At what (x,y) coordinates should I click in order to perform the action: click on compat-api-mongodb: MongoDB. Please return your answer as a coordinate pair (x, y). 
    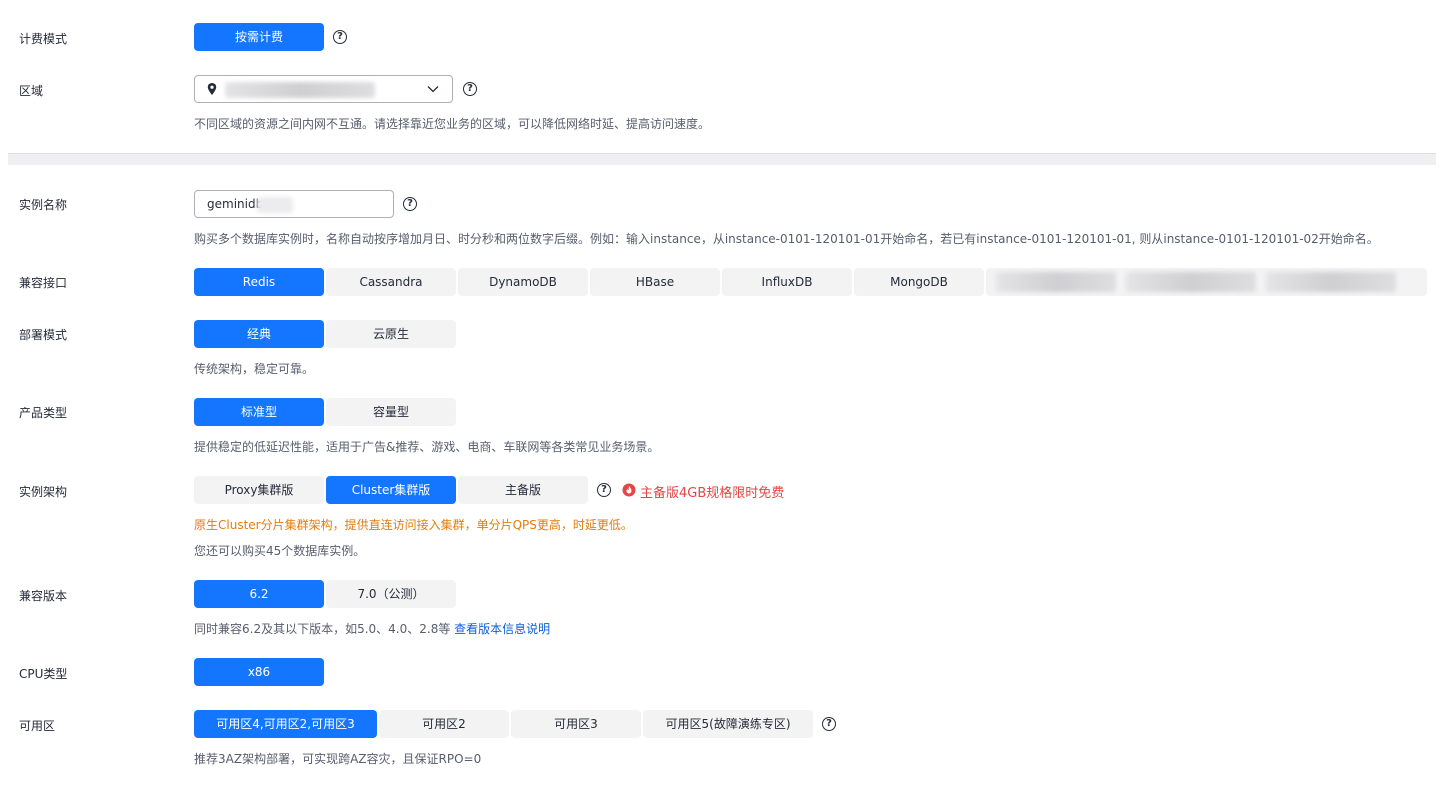
    Looking at the image, I should click on (919, 282).